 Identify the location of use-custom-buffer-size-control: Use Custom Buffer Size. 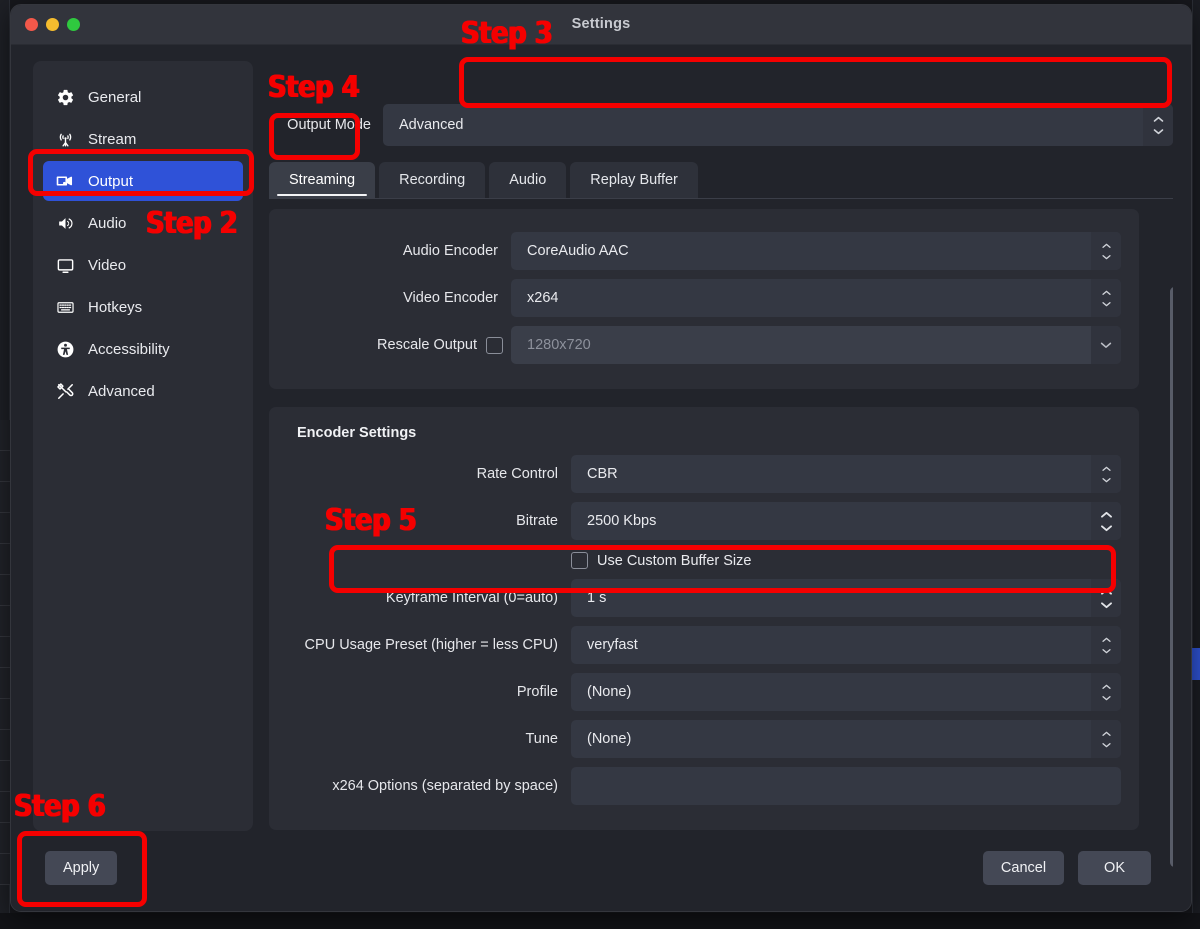
(661, 560).